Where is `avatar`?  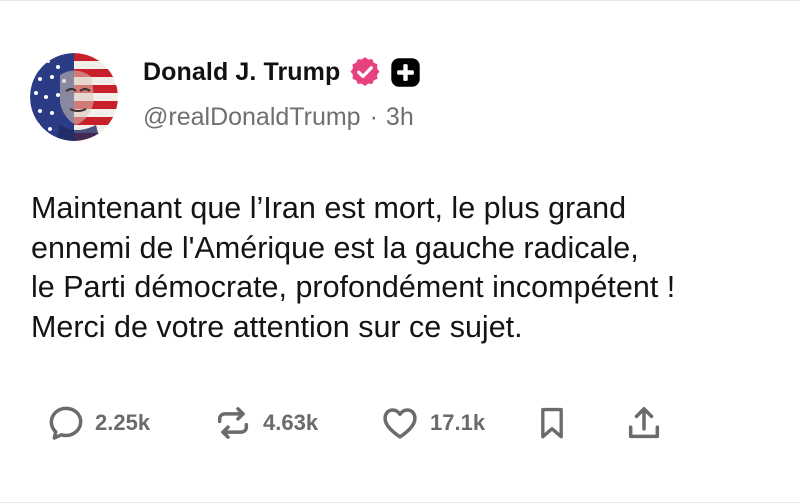 avatar is located at coordinates (74, 97).